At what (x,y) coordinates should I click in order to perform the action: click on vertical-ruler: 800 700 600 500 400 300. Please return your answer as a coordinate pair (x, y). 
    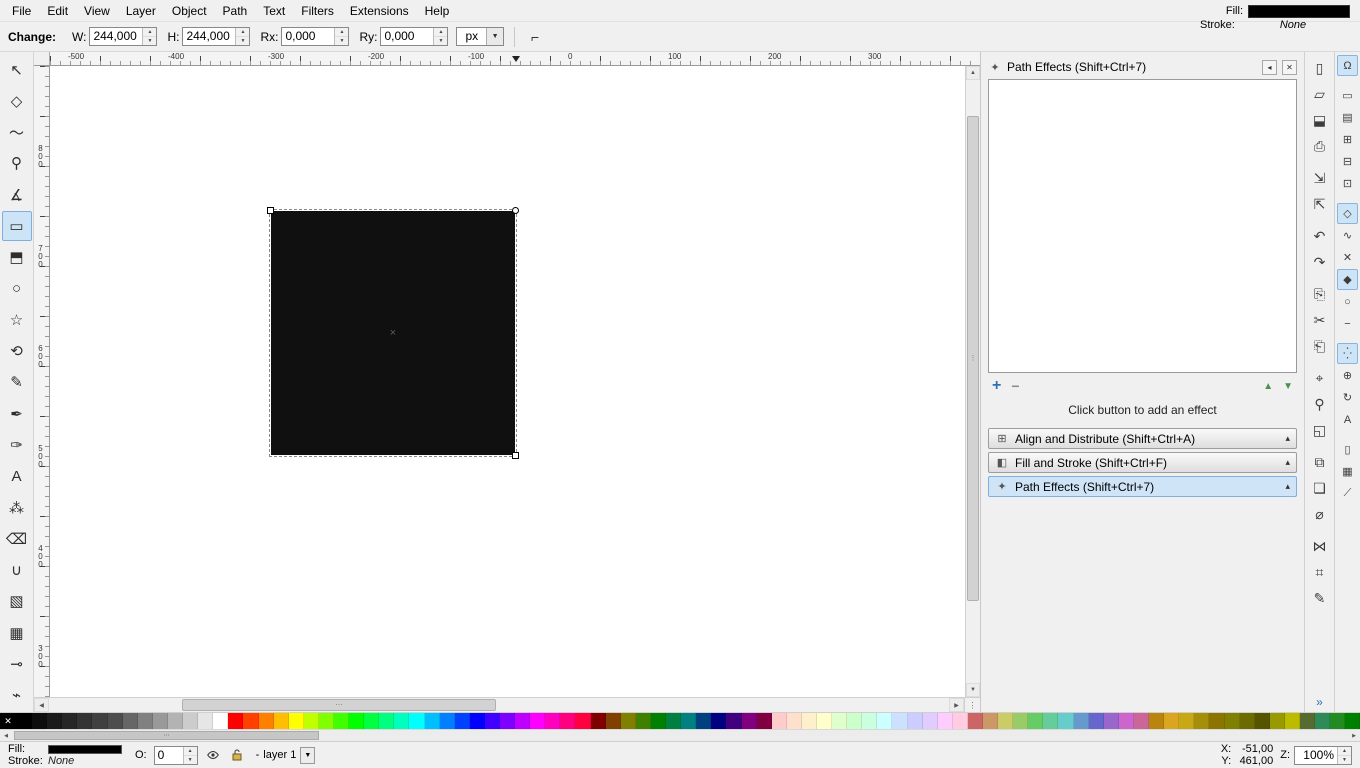
    Looking at the image, I should click on (42, 381).